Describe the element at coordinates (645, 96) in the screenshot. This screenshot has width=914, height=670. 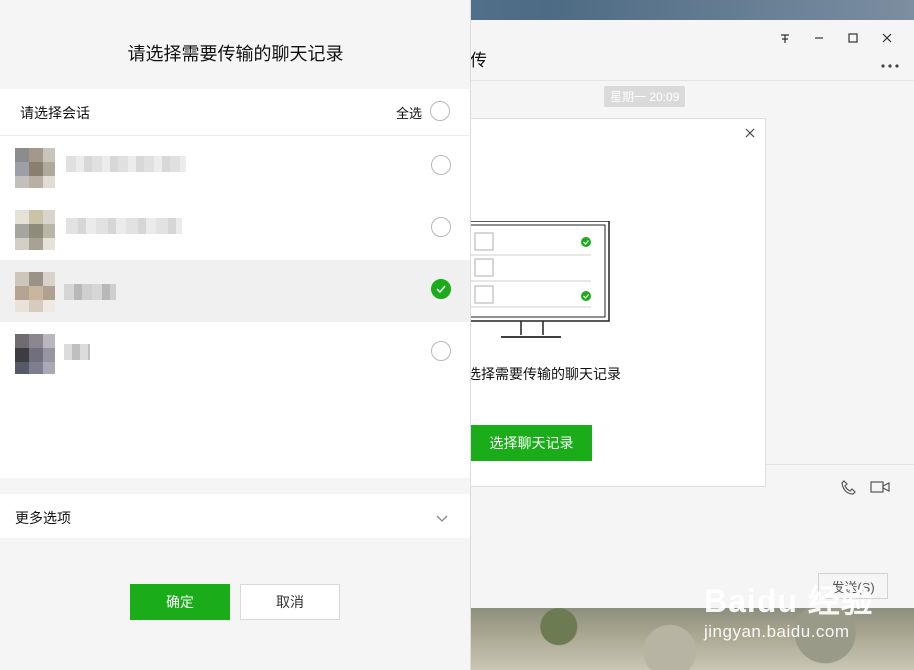
I see `message-timestamp: 星期一 20:09` at that location.